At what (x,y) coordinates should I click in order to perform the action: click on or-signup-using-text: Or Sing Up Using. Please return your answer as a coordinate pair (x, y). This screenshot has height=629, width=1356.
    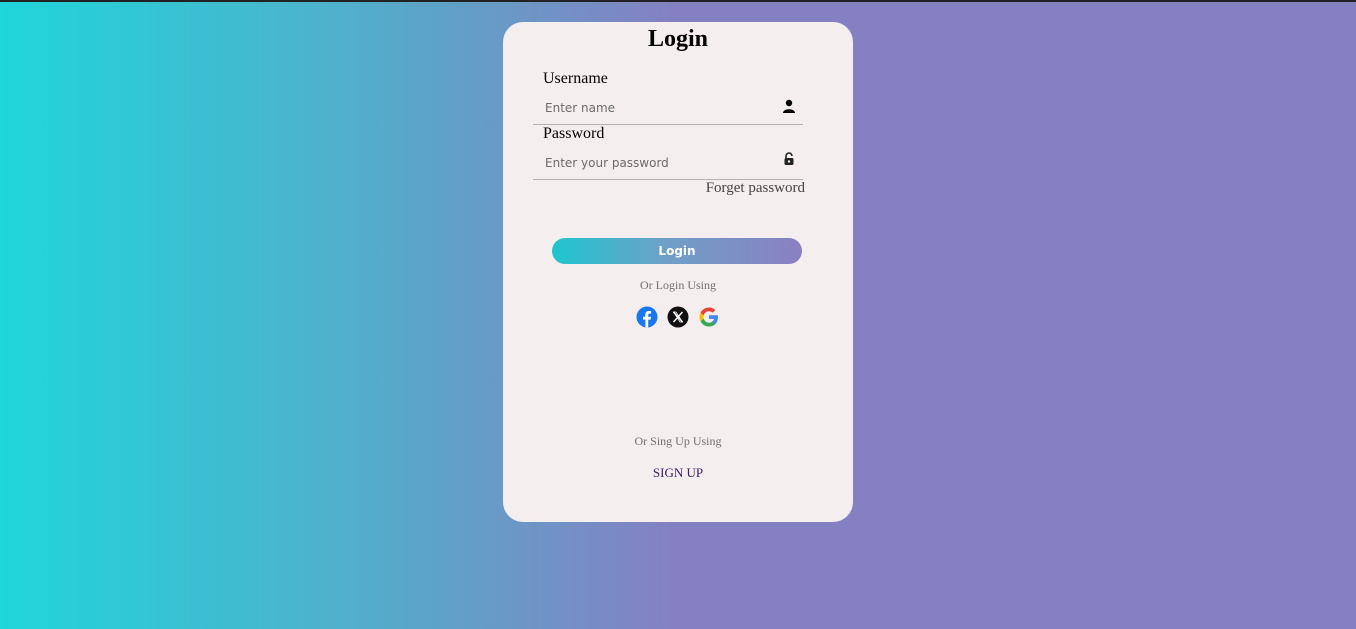
    Looking at the image, I should click on (678, 441).